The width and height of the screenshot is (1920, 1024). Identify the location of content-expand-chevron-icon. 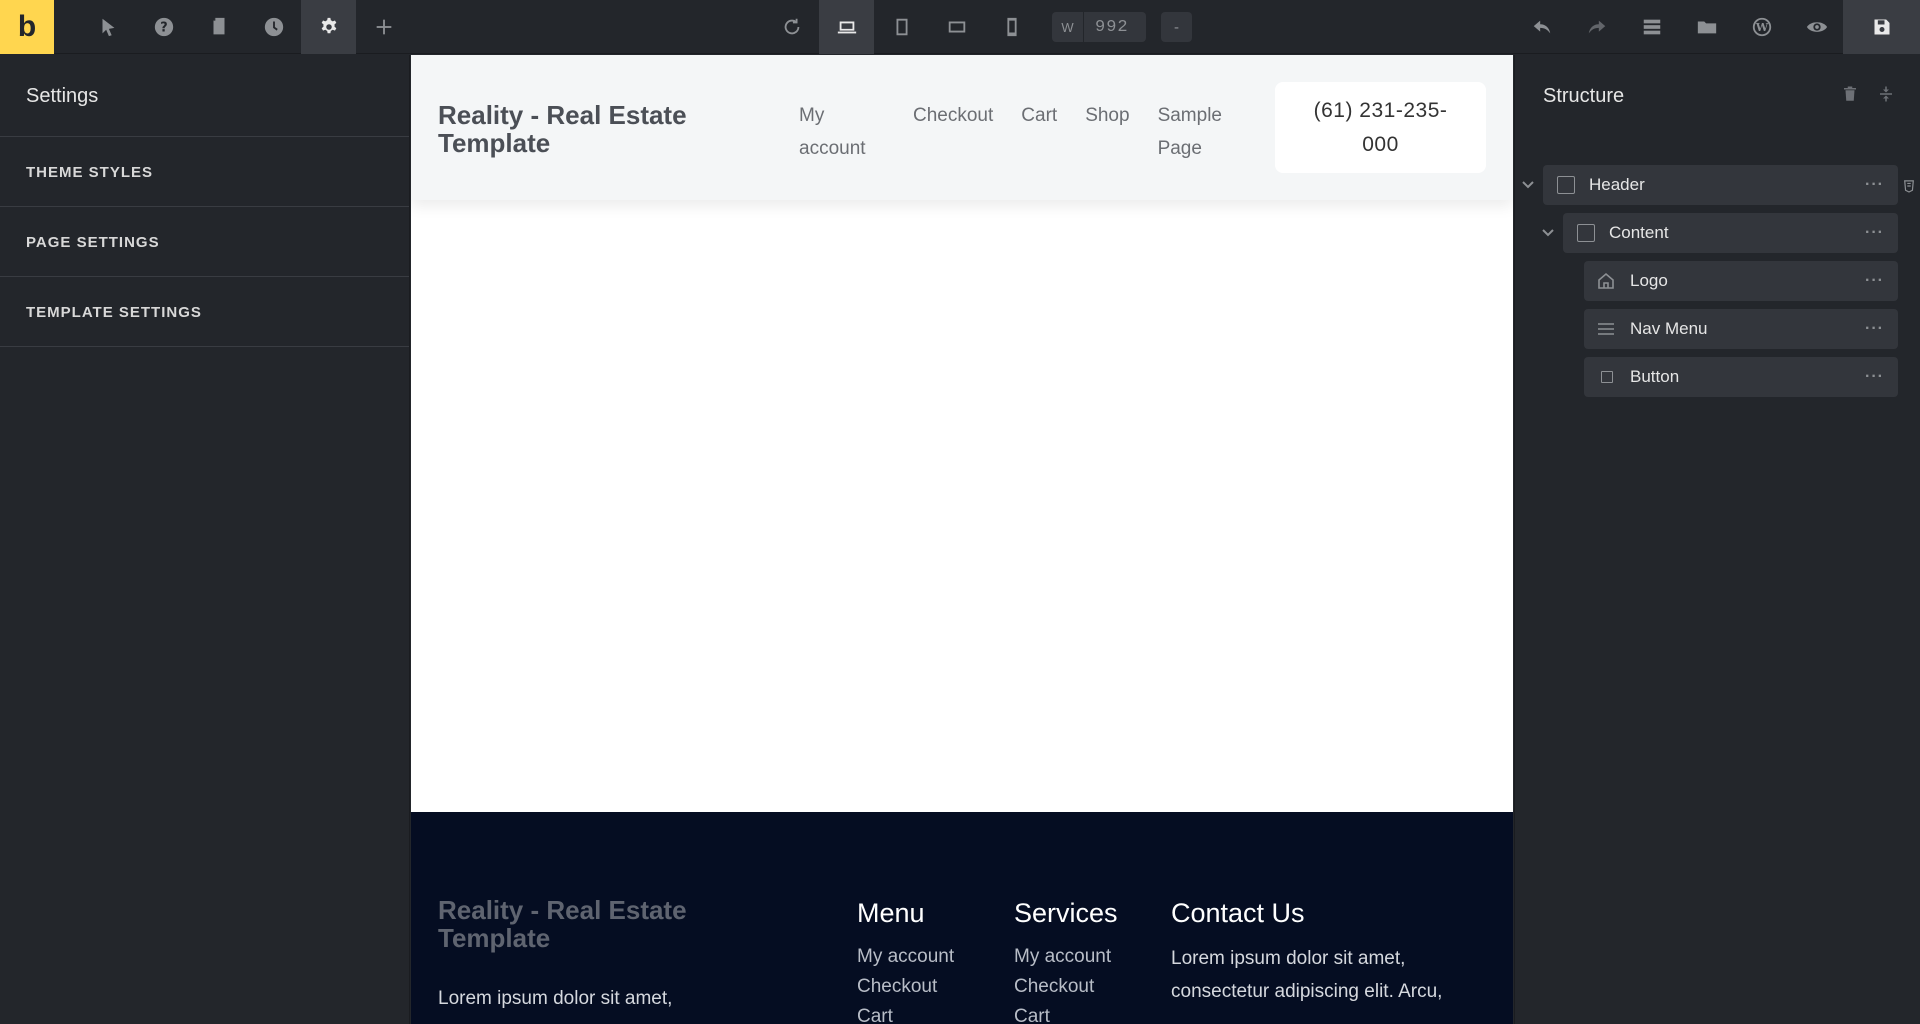
(1548, 233).